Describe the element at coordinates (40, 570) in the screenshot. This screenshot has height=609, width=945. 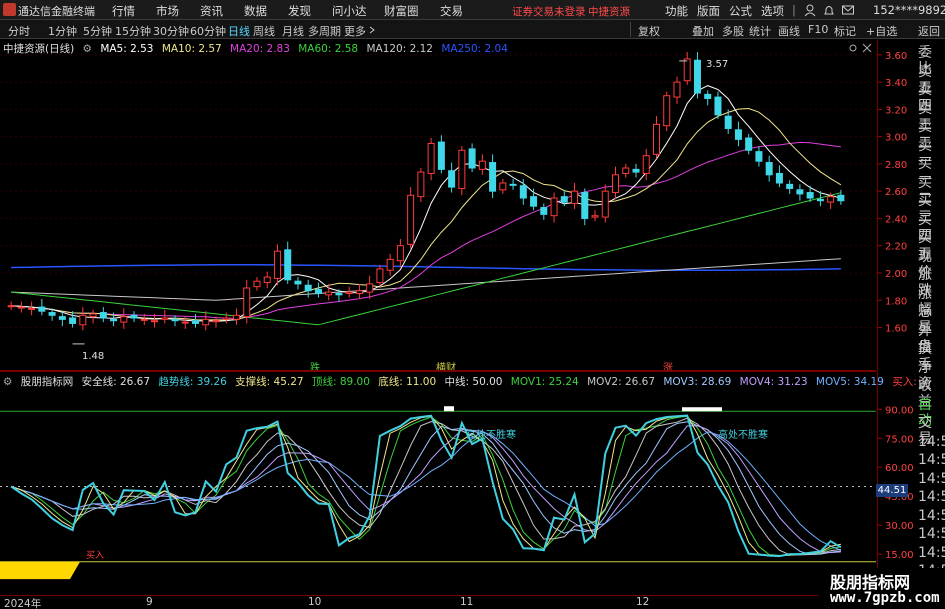
I see `low-zone-fill` at that location.